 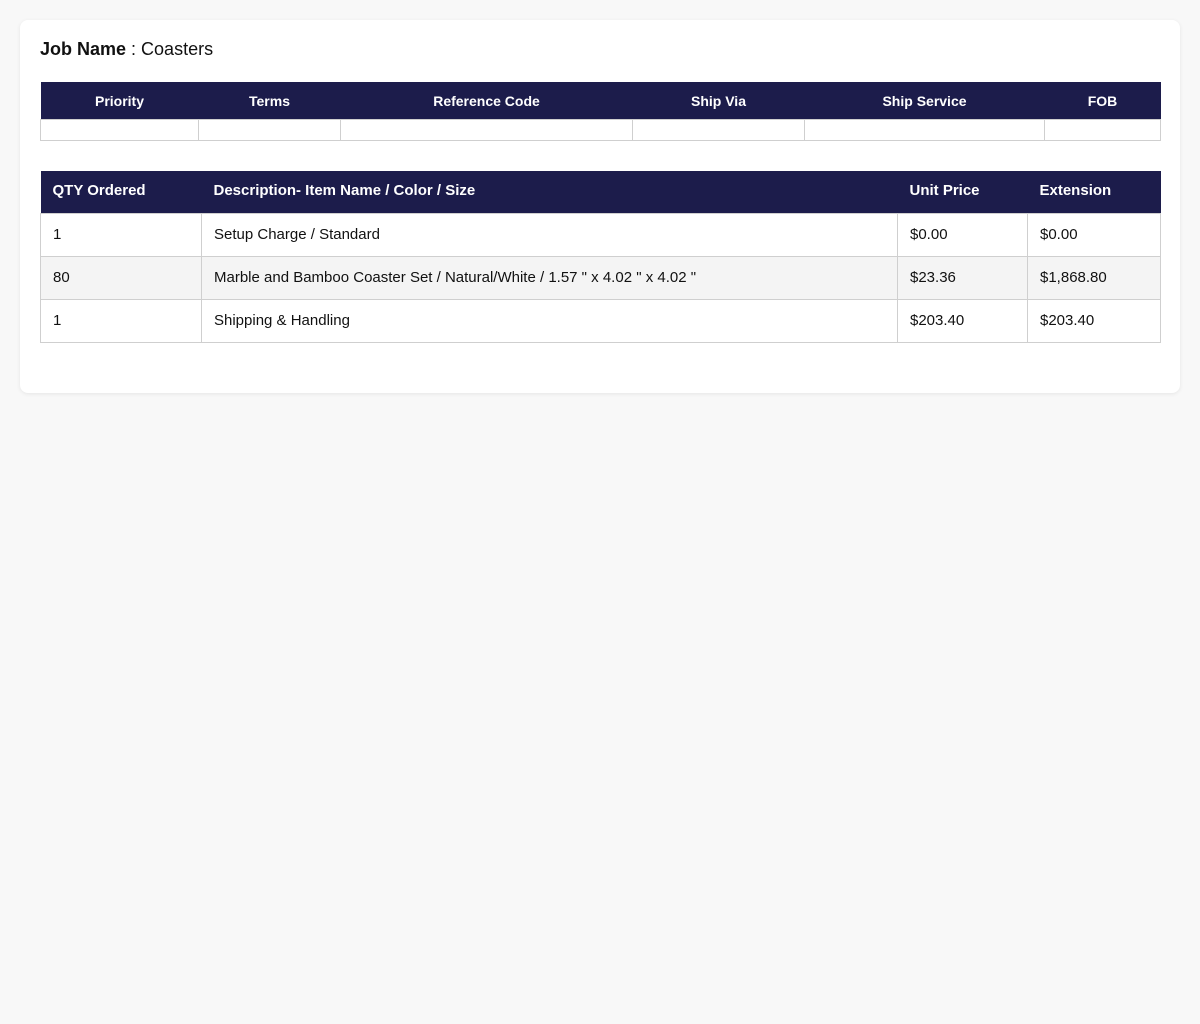 I want to click on unit-price-cell: $23.36, so click(x=962, y=277).